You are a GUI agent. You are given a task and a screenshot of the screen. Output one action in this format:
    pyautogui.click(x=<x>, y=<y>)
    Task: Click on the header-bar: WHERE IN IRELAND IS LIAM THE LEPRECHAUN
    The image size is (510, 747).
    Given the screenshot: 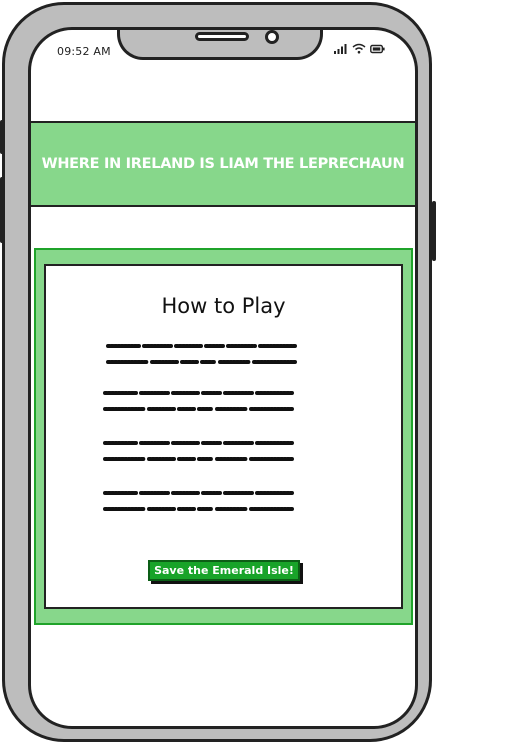 What is the action you would take?
    pyautogui.click(x=223, y=164)
    